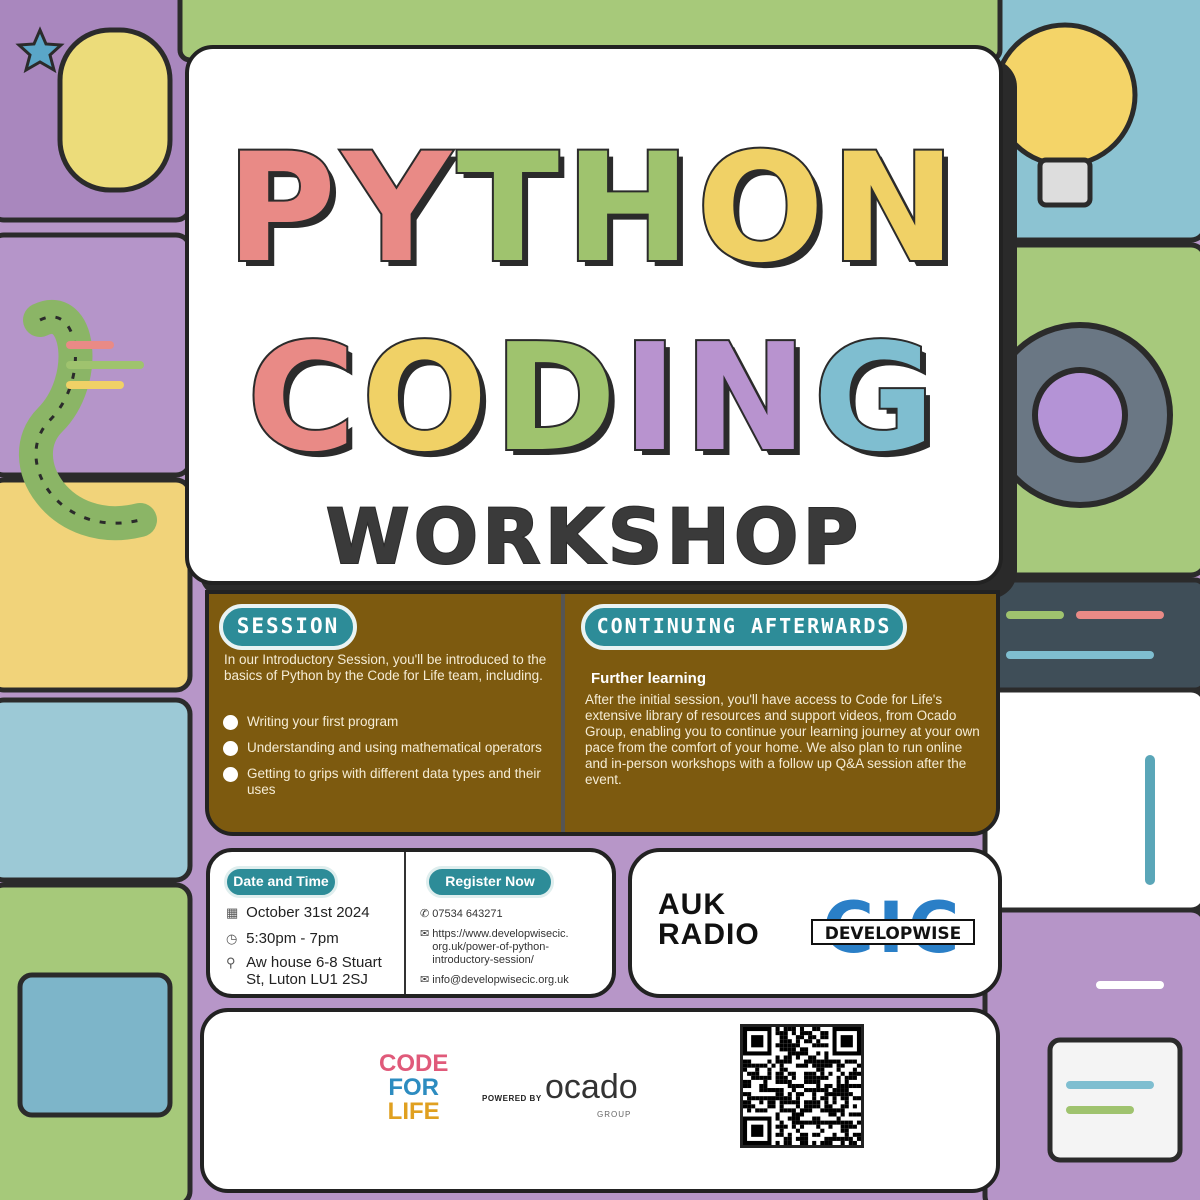  I want to click on logo-text: FOR, so click(413, 1087).